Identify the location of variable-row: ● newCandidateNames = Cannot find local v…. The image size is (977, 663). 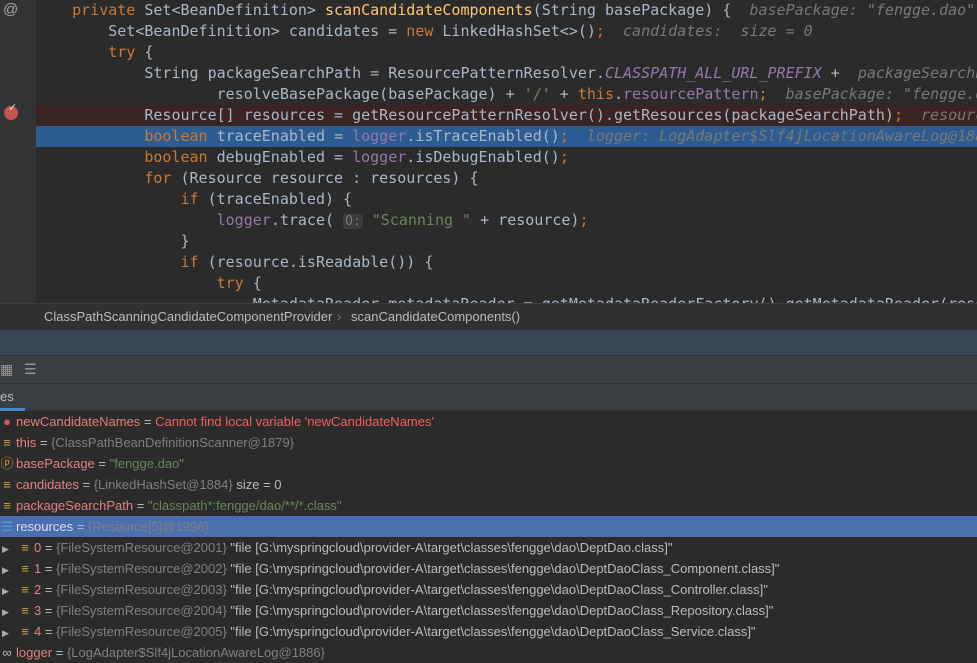
(488, 421).